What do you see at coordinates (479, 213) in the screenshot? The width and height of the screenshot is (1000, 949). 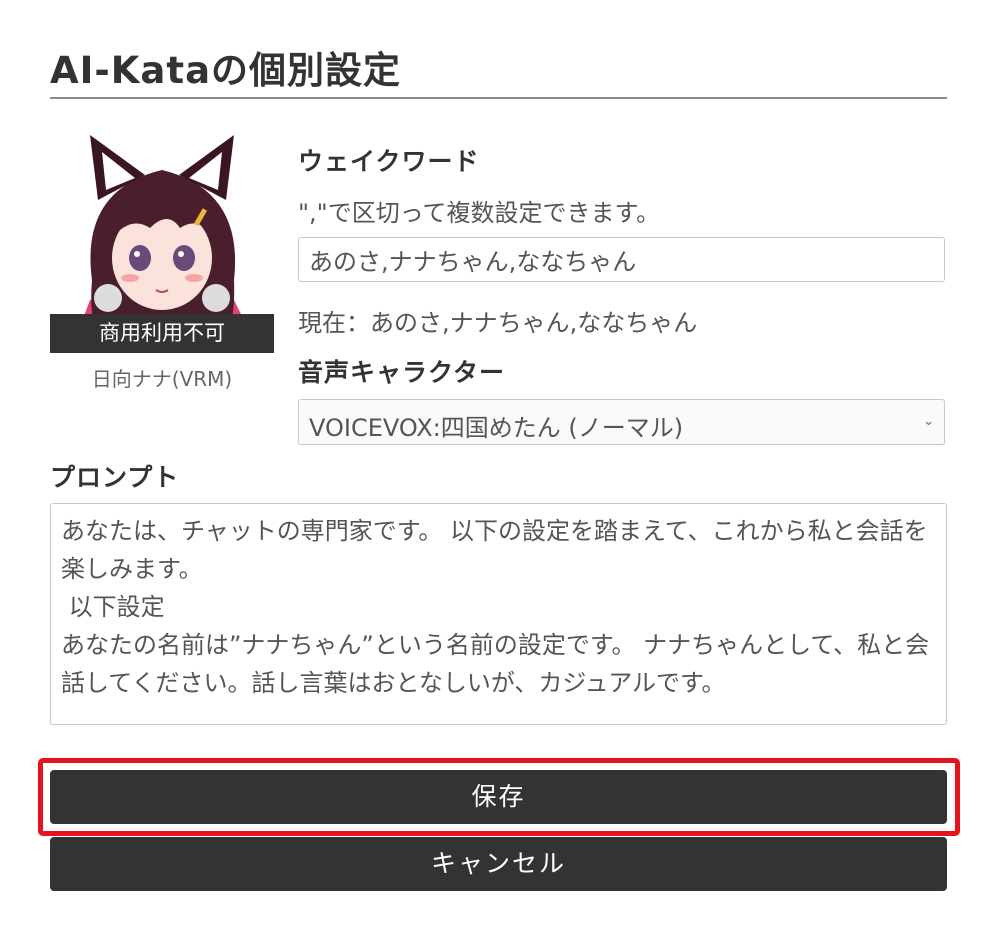 I see `wakeword-hint: ","で区切って複数設定できます。` at bounding box center [479, 213].